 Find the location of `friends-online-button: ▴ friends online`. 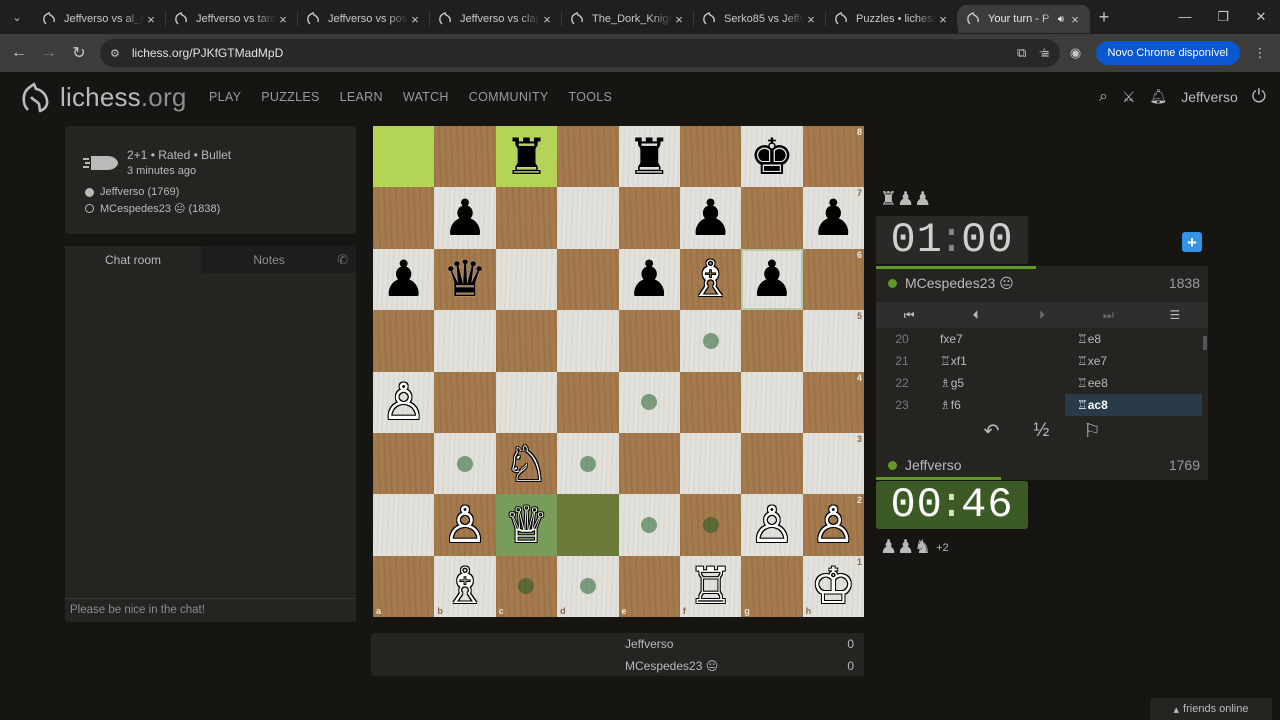

friends-online-button: ▴ friends online is located at coordinates (1211, 709).